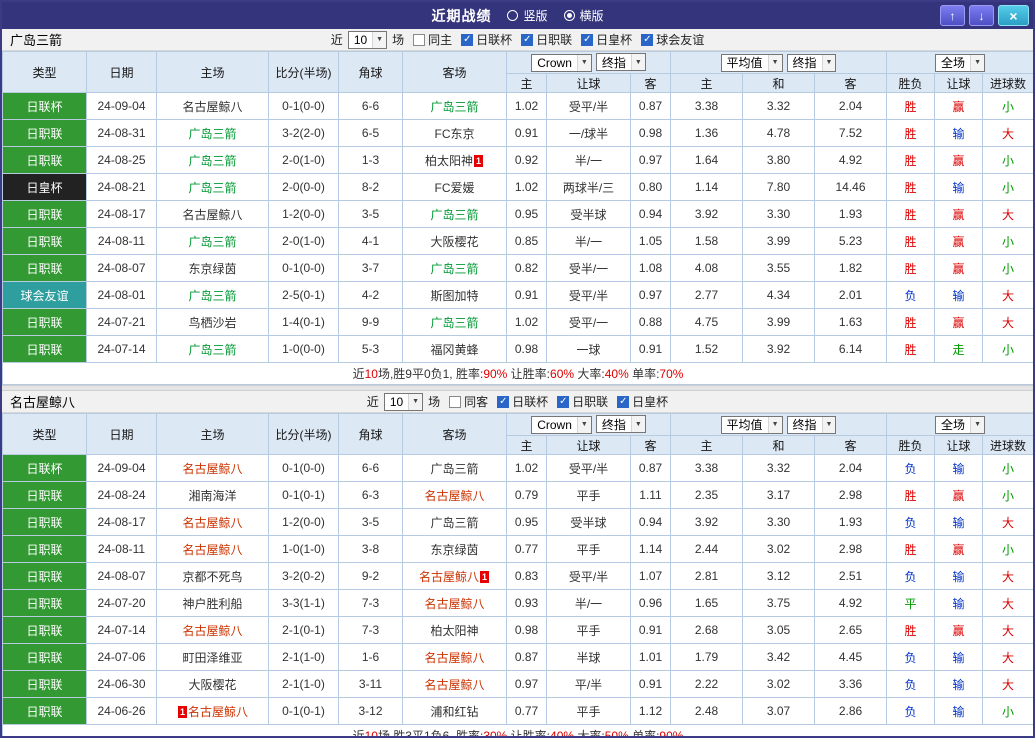 This screenshot has height=738, width=1035. What do you see at coordinates (454, 350) in the screenshot?
I see `team-name: 福冈黄蜂` at bounding box center [454, 350].